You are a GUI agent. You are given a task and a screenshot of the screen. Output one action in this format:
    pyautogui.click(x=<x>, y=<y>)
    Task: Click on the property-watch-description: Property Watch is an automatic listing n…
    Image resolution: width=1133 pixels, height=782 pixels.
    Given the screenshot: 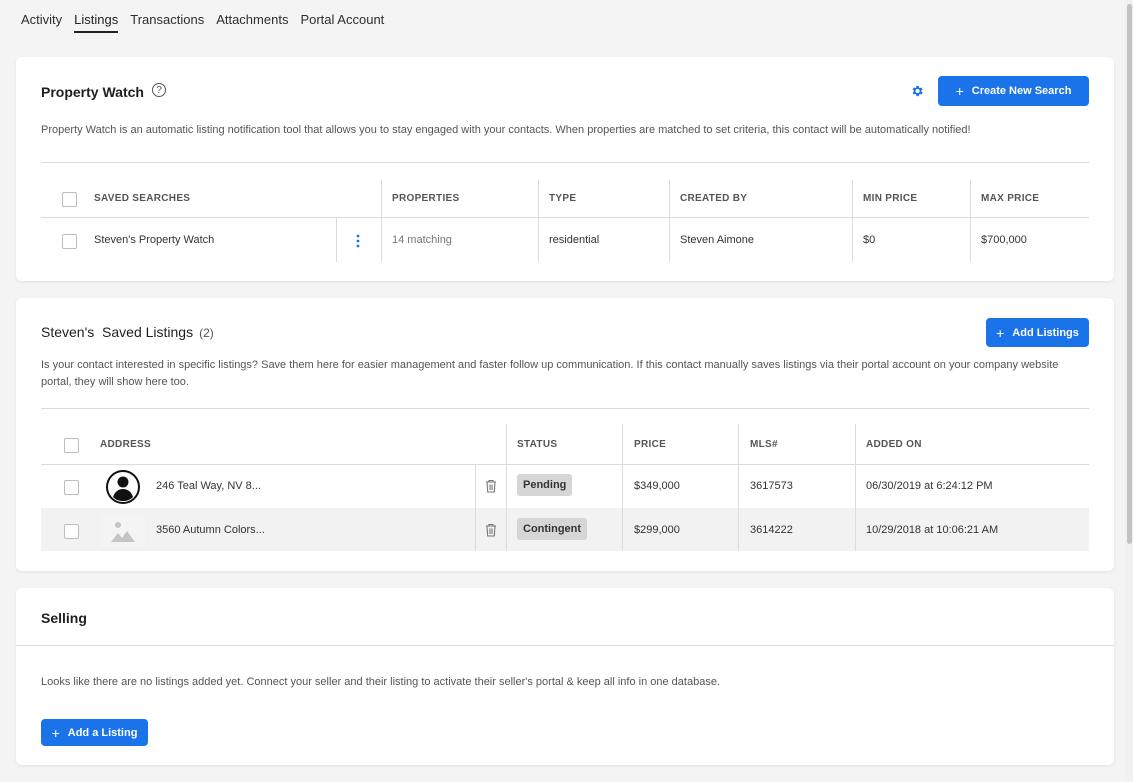 What is the action you would take?
    pyautogui.click(x=506, y=130)
    